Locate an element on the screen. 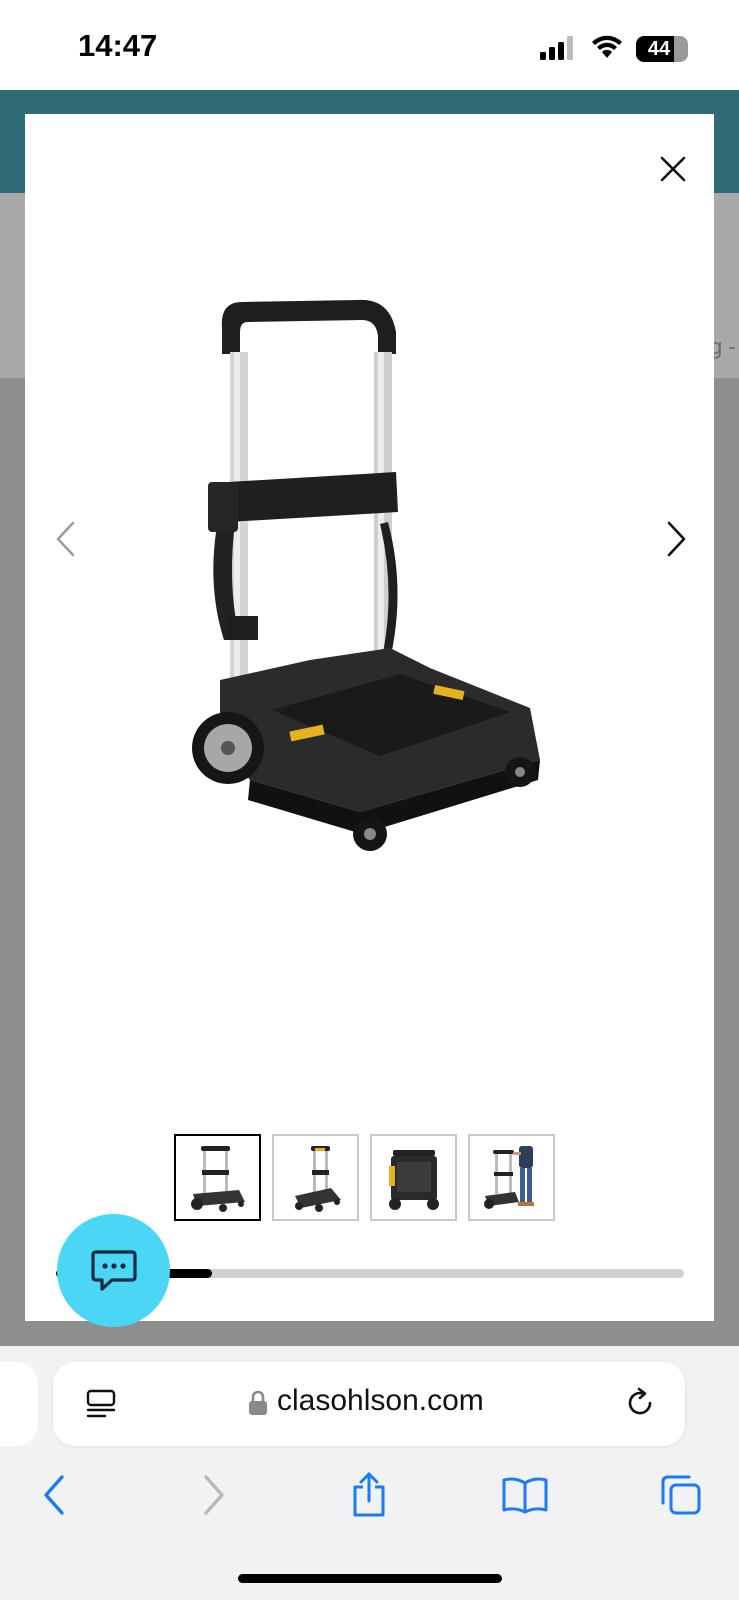  close-icon is located at coordinates (673, 169).